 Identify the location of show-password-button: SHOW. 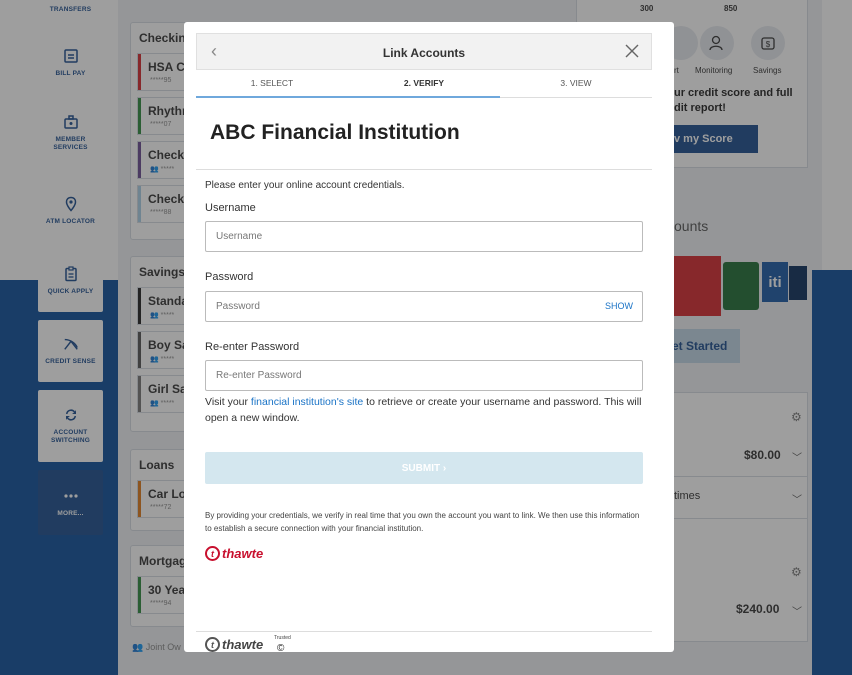
(619, 306).